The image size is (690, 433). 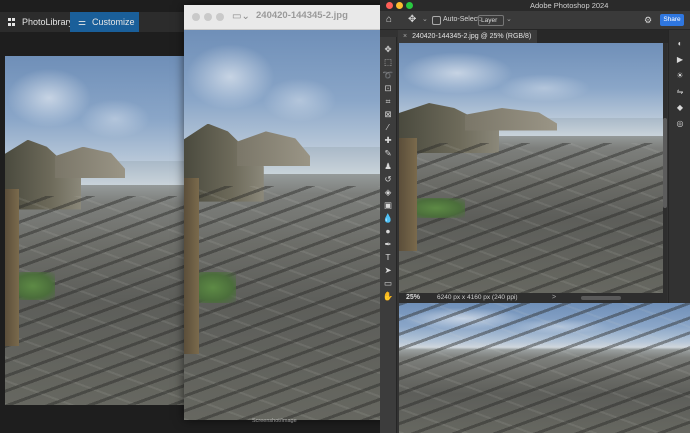 What do you see at coordinates (113, 22) in the screenshot?
I see `customize-label: Customize` at bounding box center [113, 22].